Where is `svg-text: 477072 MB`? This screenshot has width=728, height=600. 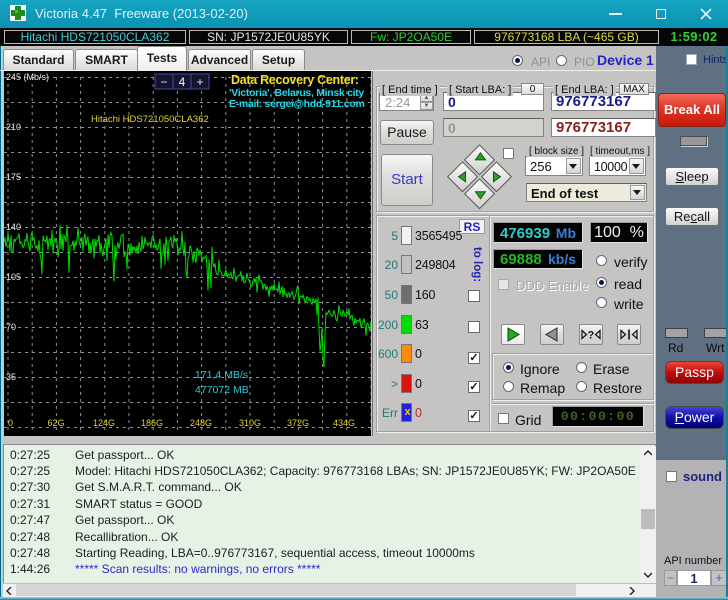 svg-text: 477072 MB is located at coordinates (222, 390).